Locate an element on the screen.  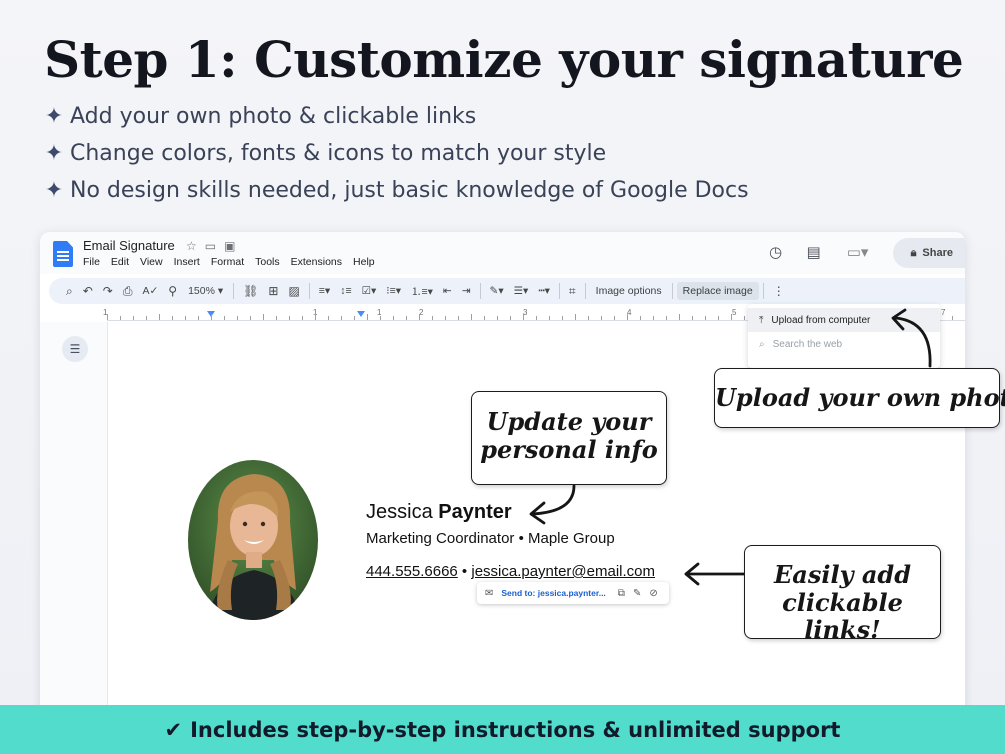
copy-link-icon: ⧉ is located at coordinates (621, 593).